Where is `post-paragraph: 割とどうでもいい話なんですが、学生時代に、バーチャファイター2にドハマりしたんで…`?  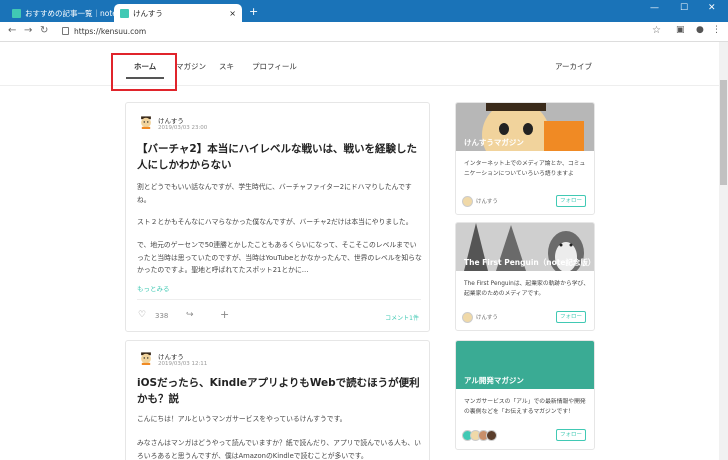
post-paragraph: 割とどうでもいい話なんですが、学生時代に、バーチャファイター2にドハマりしたんで… is located at coordinates (274, 193).